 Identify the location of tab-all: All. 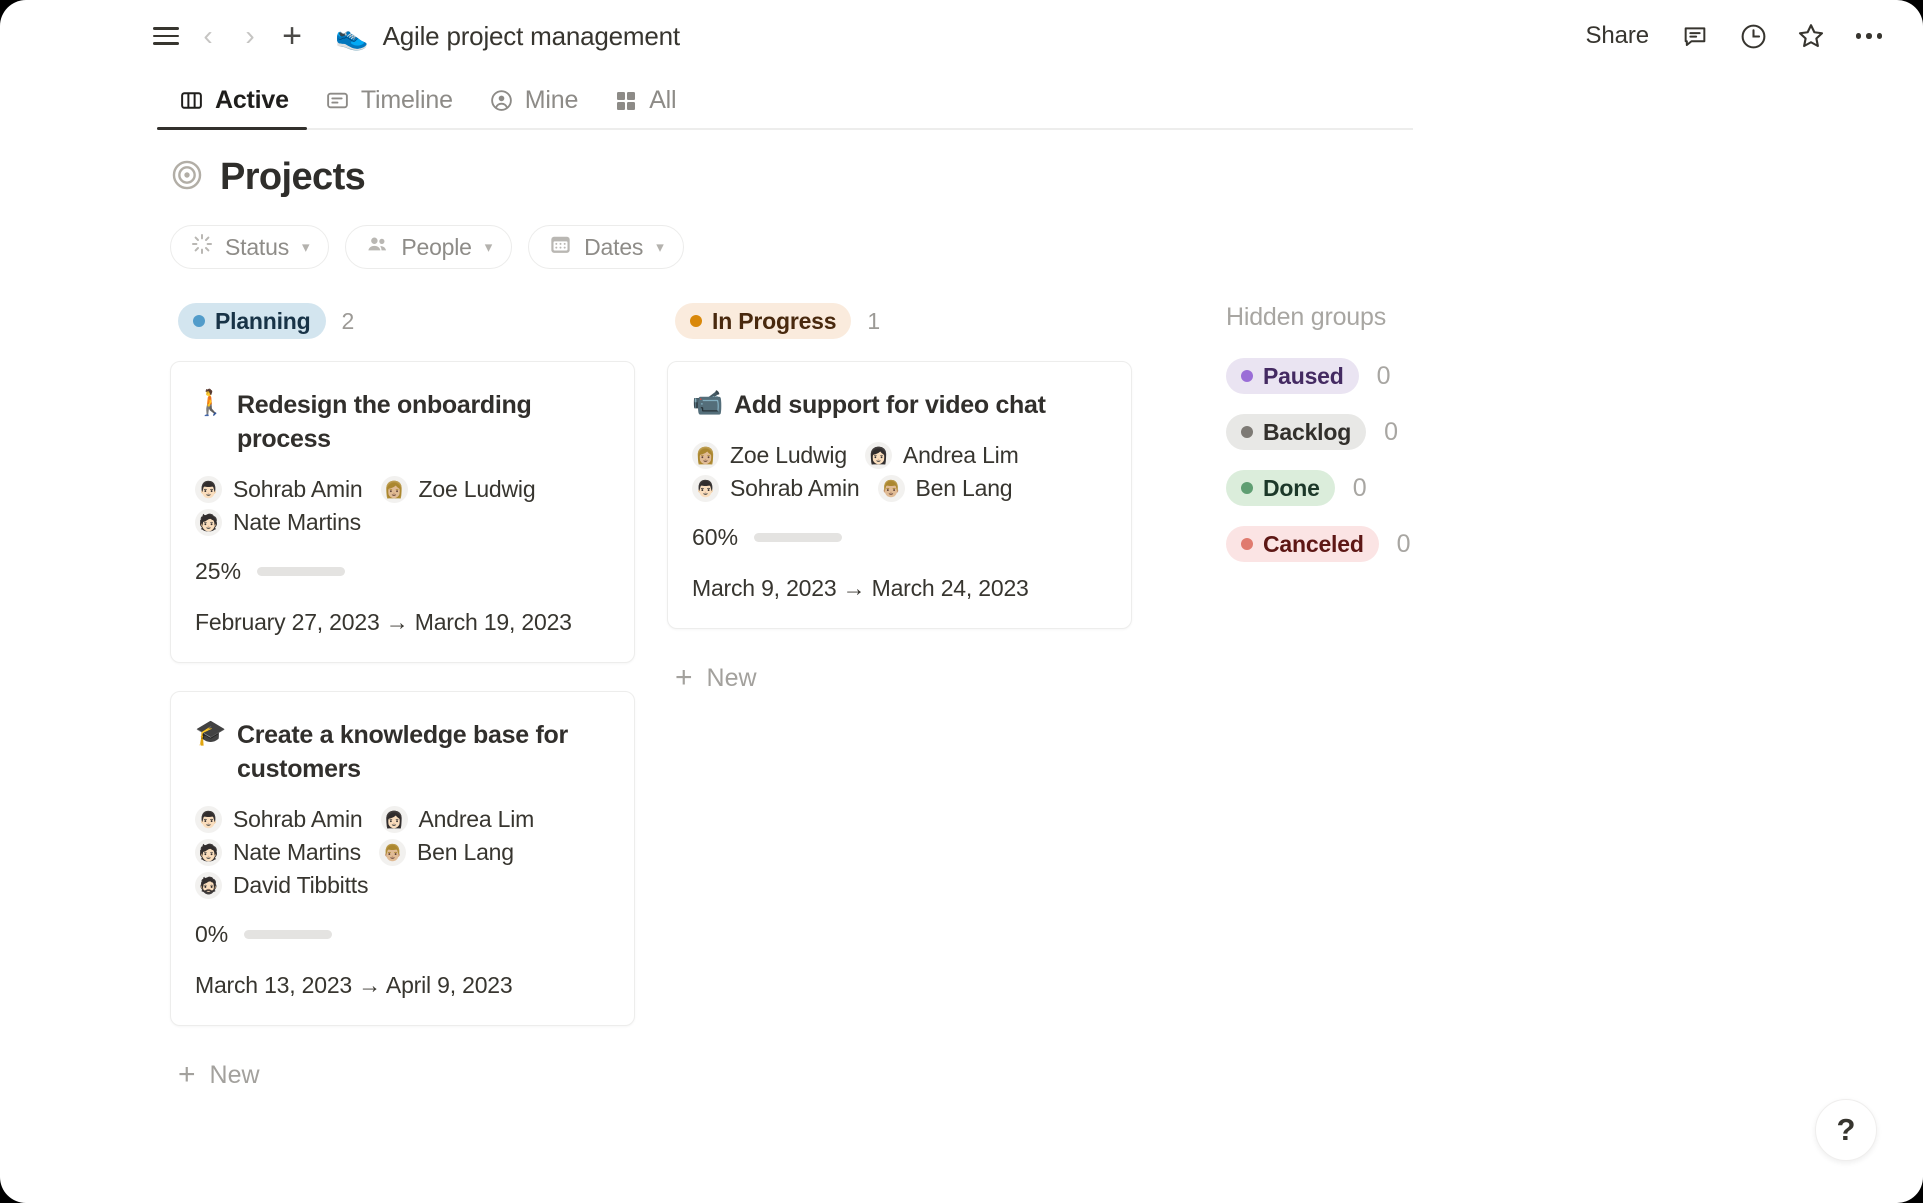
(645, 108).